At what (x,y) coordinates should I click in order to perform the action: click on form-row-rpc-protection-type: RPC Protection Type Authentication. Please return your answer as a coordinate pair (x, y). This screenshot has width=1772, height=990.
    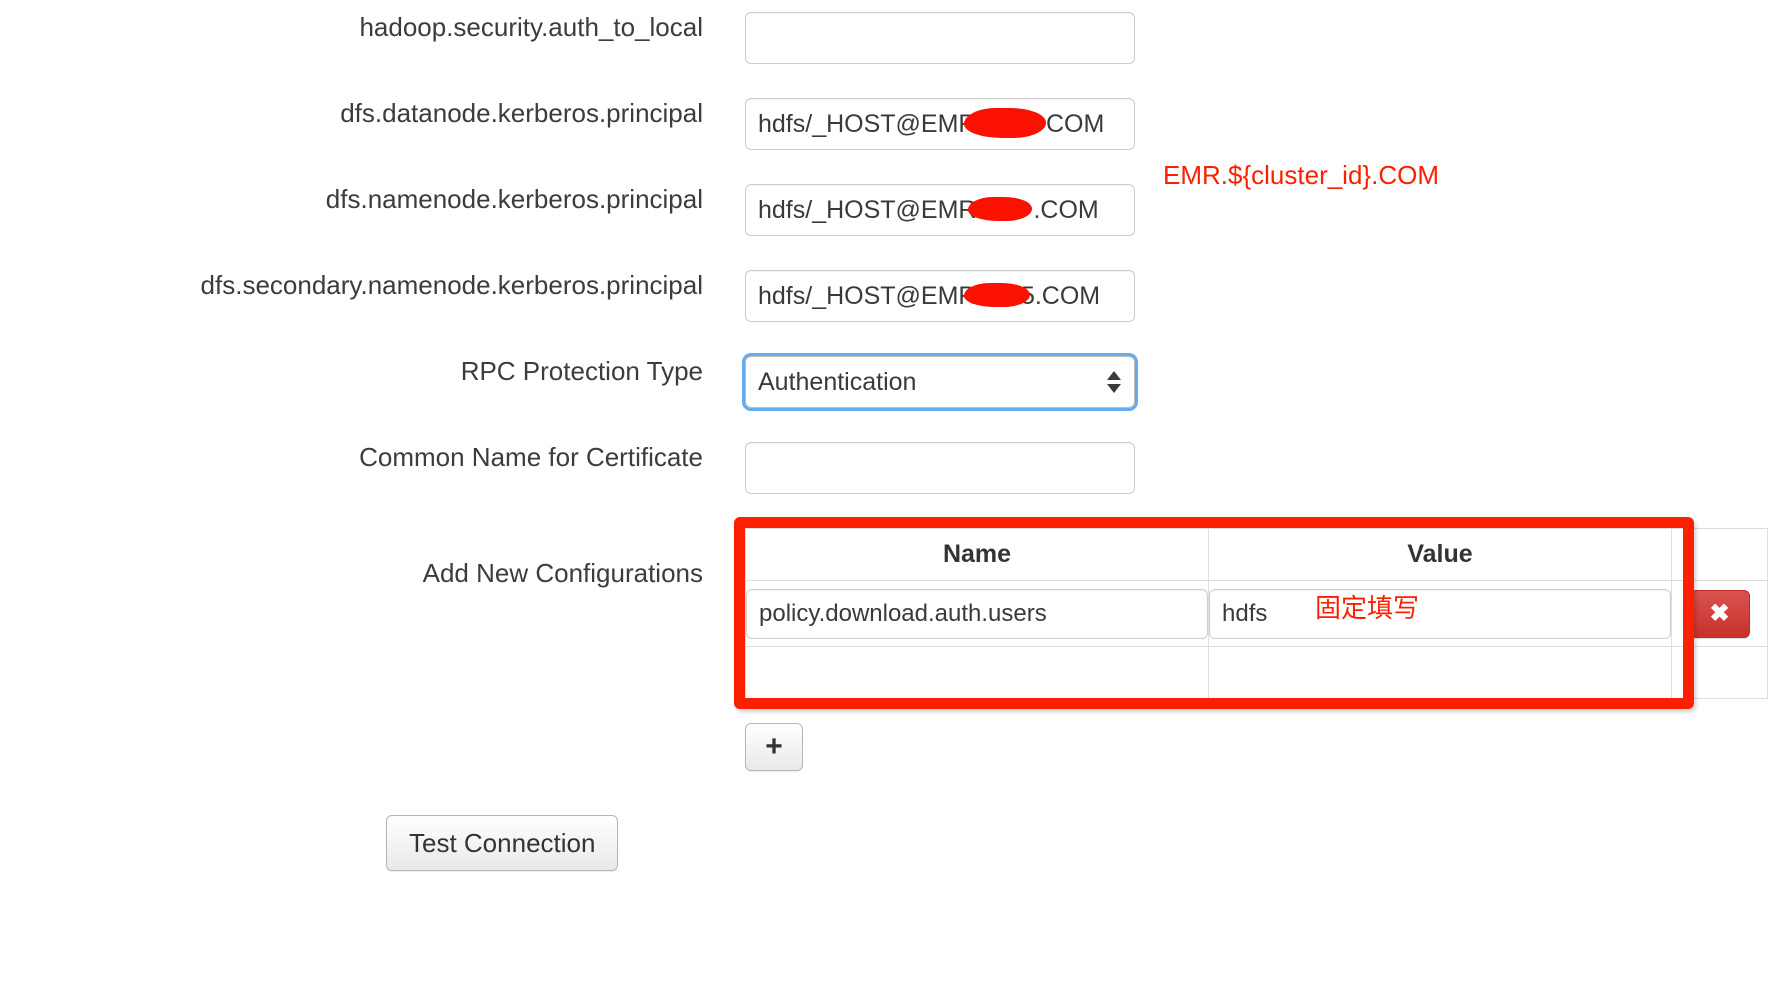
    Looking at the image, I should click on (886, 382).